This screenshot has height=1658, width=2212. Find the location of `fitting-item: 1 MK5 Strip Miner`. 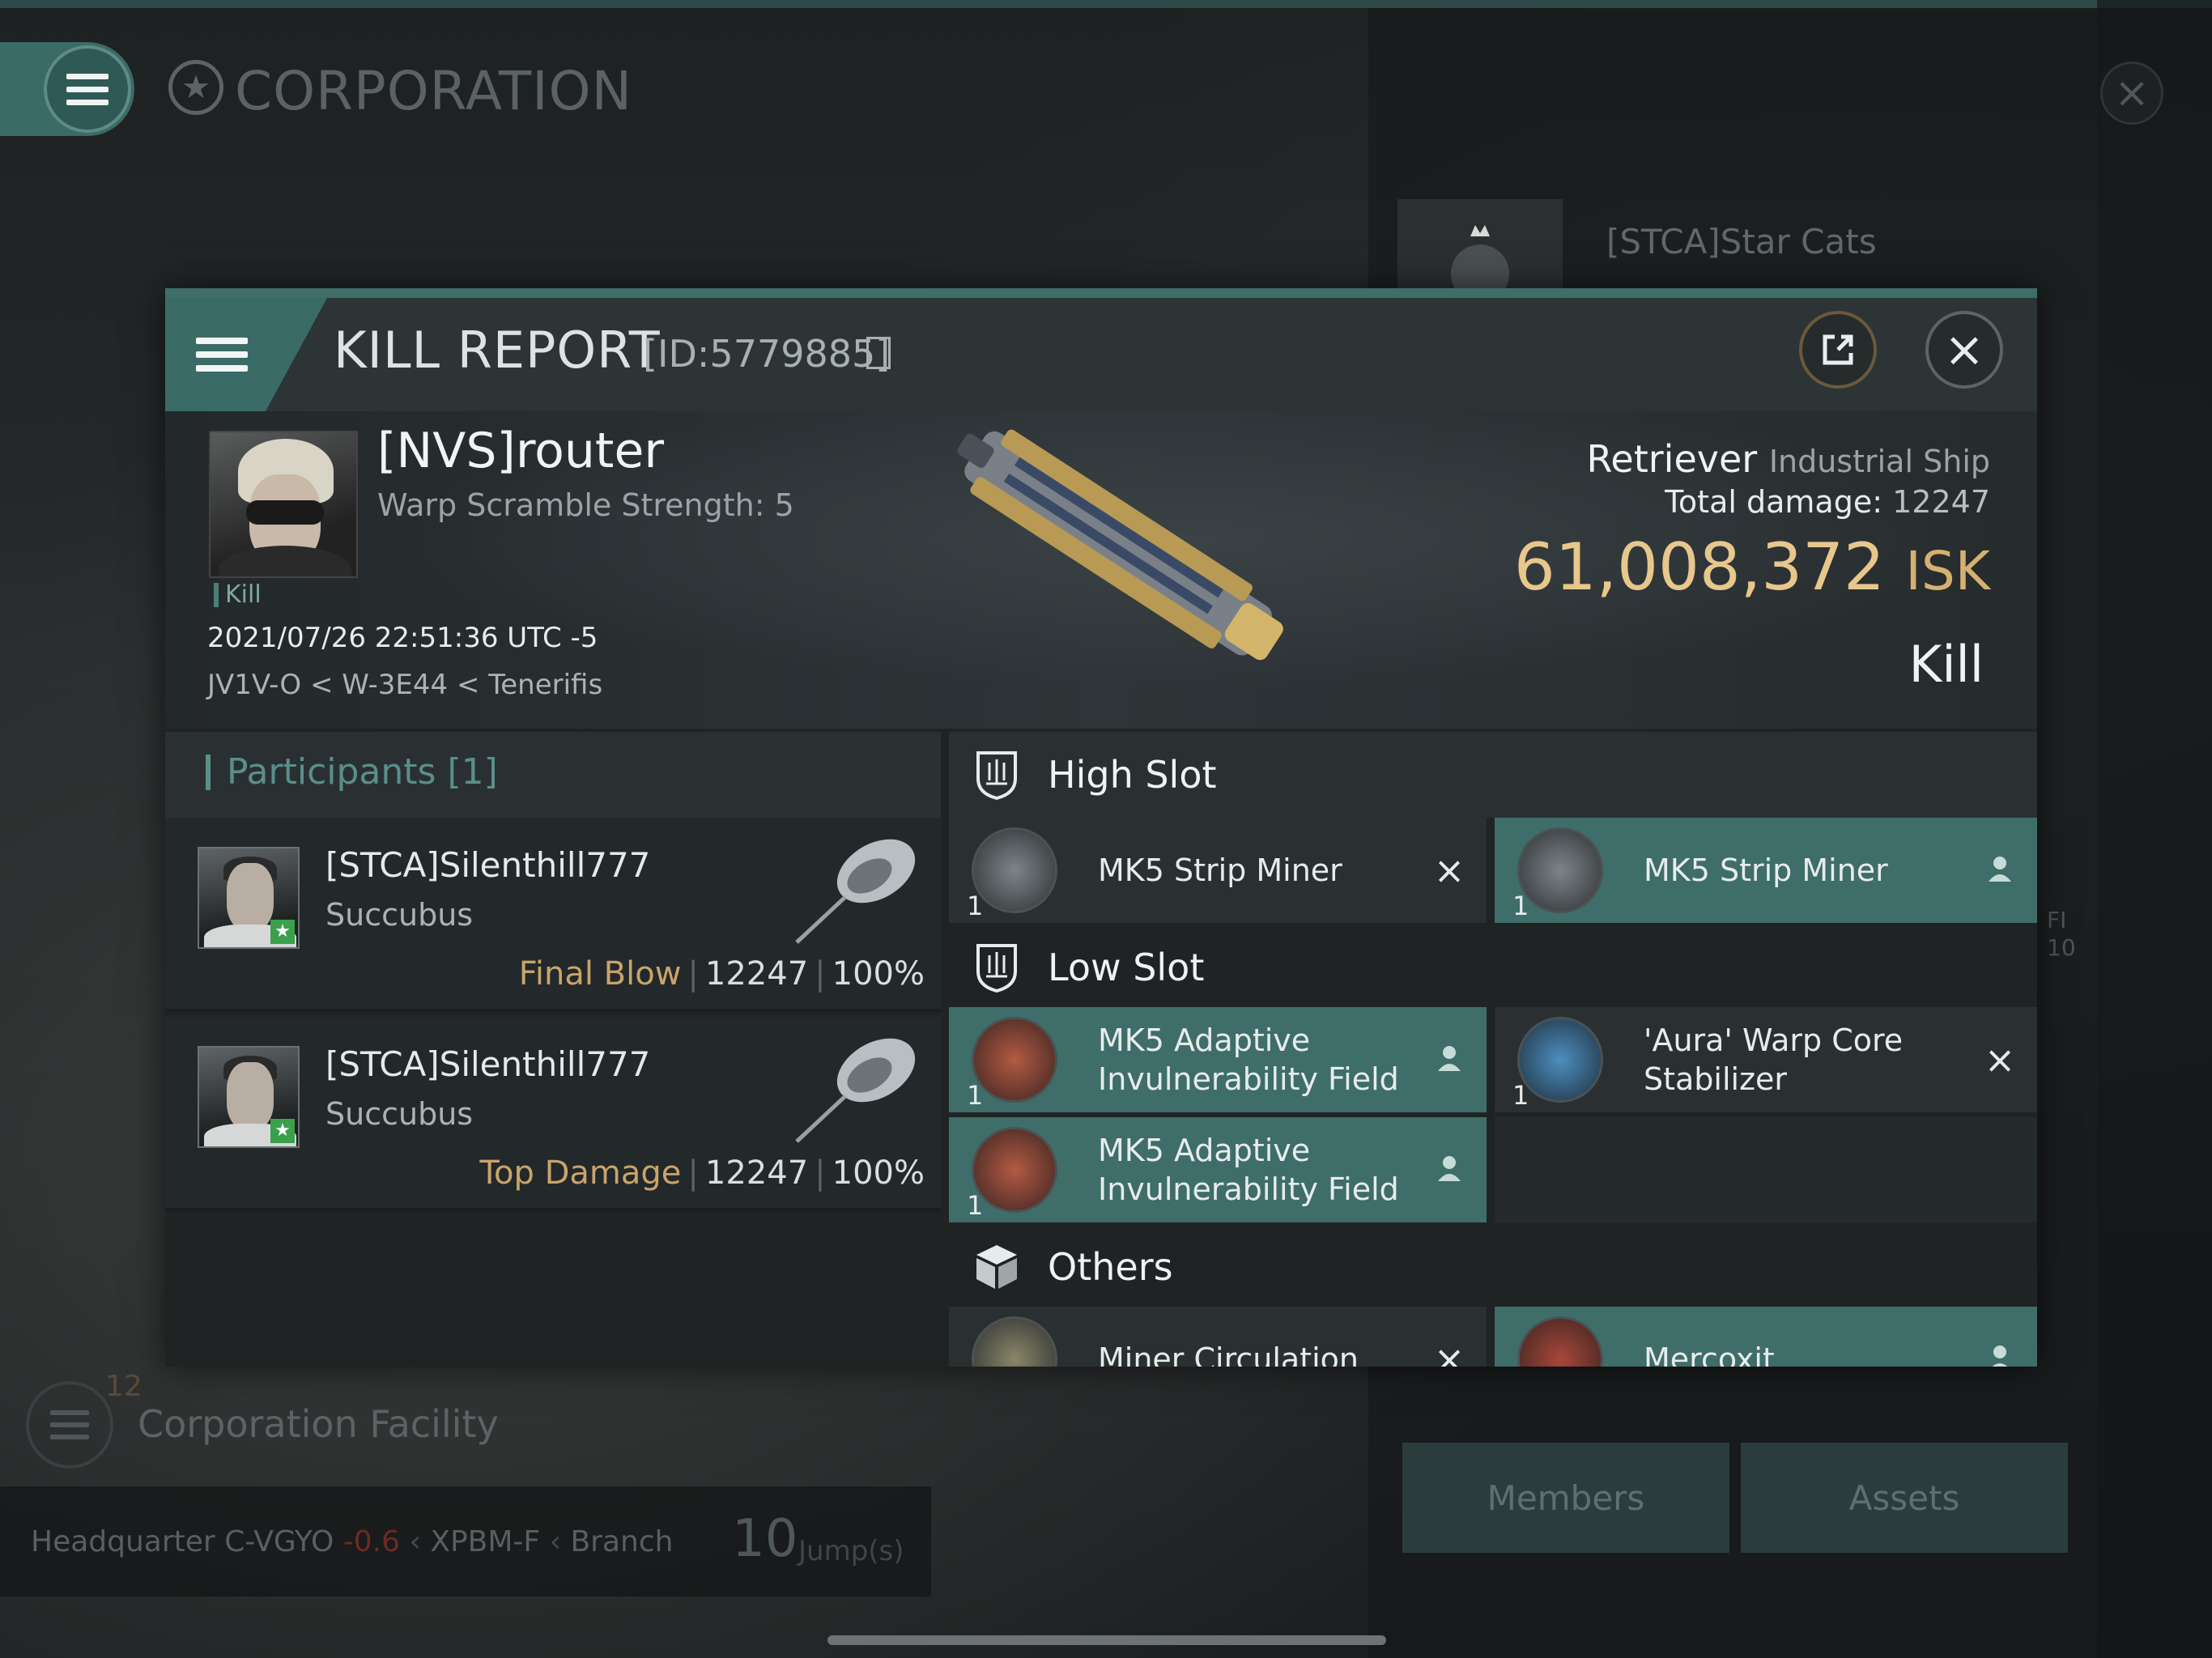

fitting-item: 1 MK5 Strip Miner is located at coordinates (1766, 870).